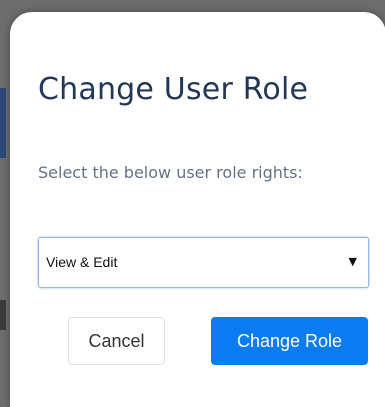 The image size is (385, 407). I want to click on dropdown-arrow-icon: ▼, so click(352, 261).